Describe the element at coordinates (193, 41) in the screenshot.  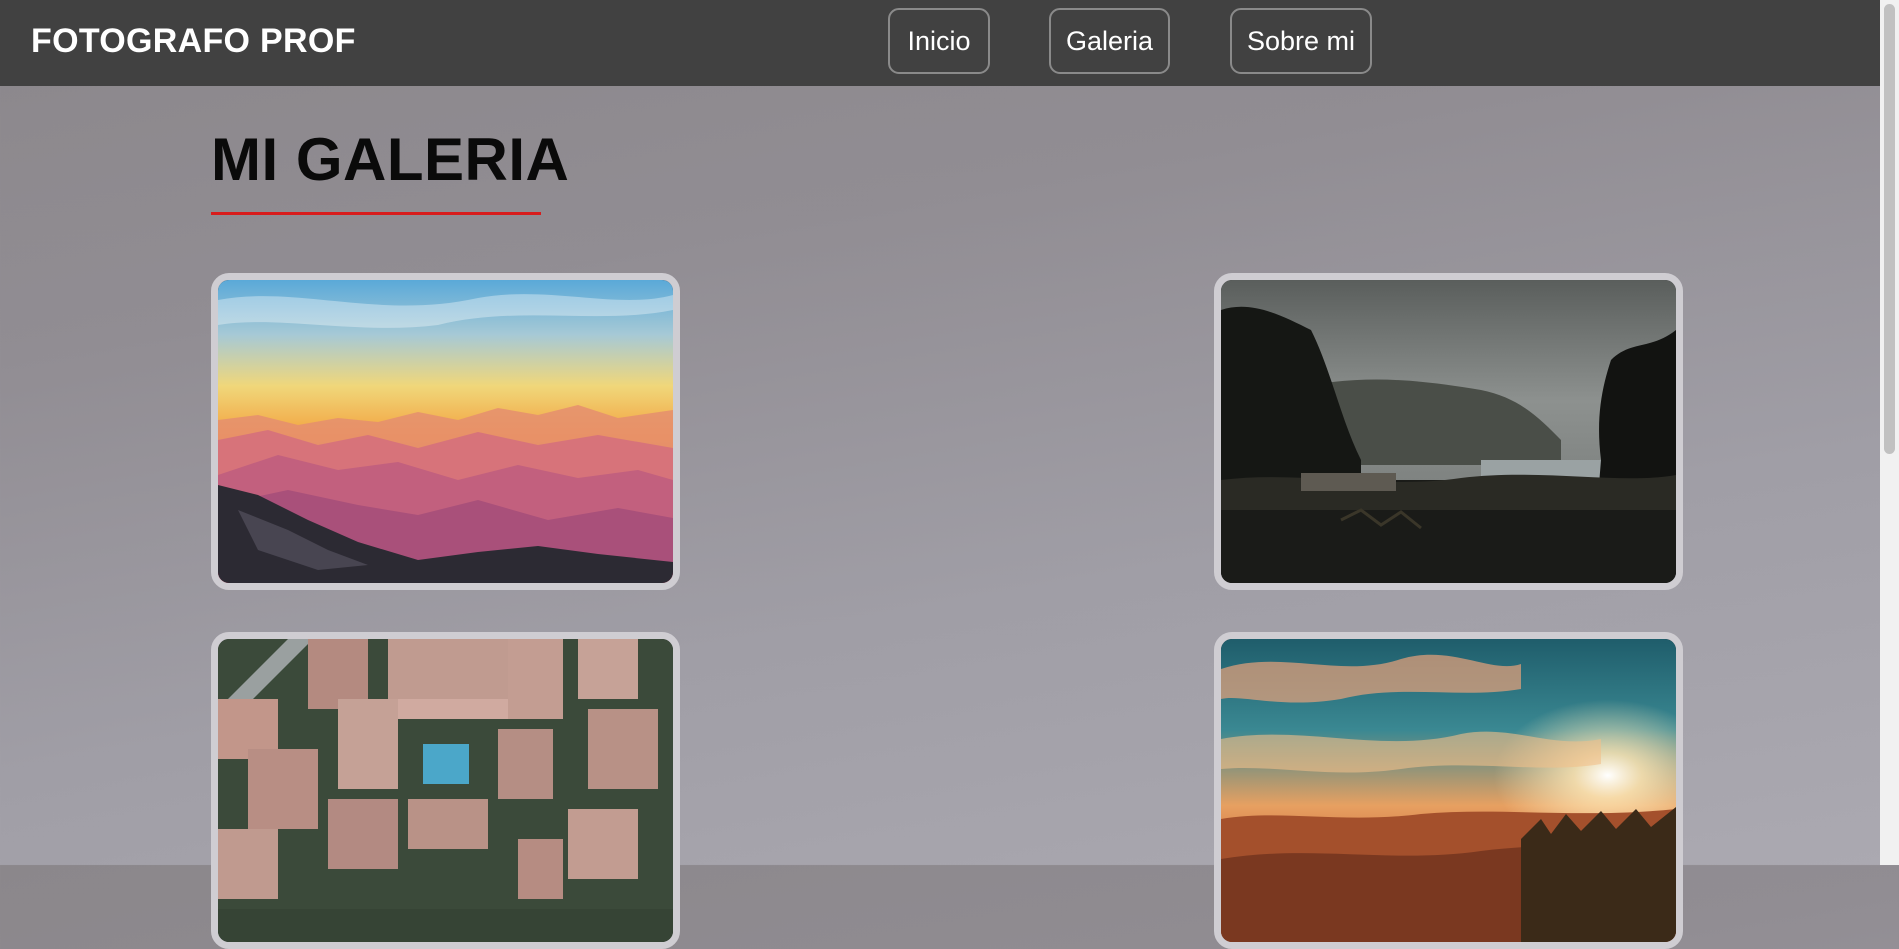
I see `site-brand: FOTOGRAFO PROF` at that location.